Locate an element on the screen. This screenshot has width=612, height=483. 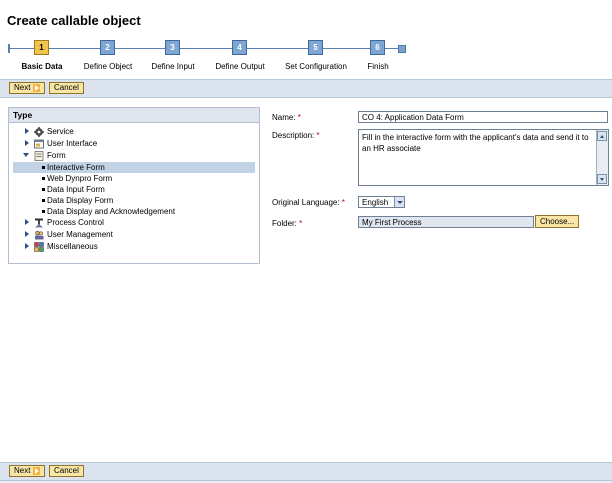
tree-item-label: Web Dynpro Form is located at coordinates (80, 178).